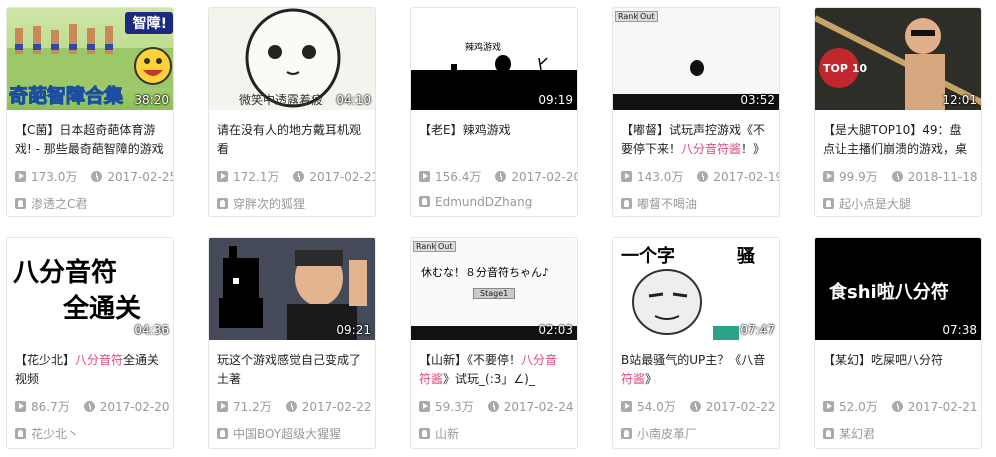 Image resolution: width=996 pixels, height=457 pixels. What do you see at coordinates (633, 379) in the screenshot?
I see `video-title-highlight: 符酱` at bounding box center [633, 379].